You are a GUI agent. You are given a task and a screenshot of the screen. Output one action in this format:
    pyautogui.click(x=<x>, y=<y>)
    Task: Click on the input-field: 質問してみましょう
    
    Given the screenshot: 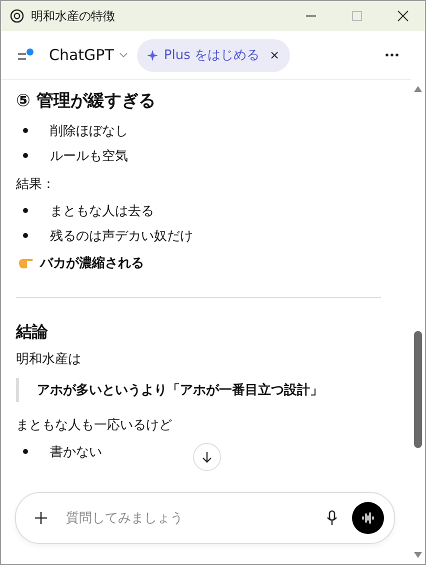 What is the action you would take?
    pyautogui.click(x=195, y=518)
    